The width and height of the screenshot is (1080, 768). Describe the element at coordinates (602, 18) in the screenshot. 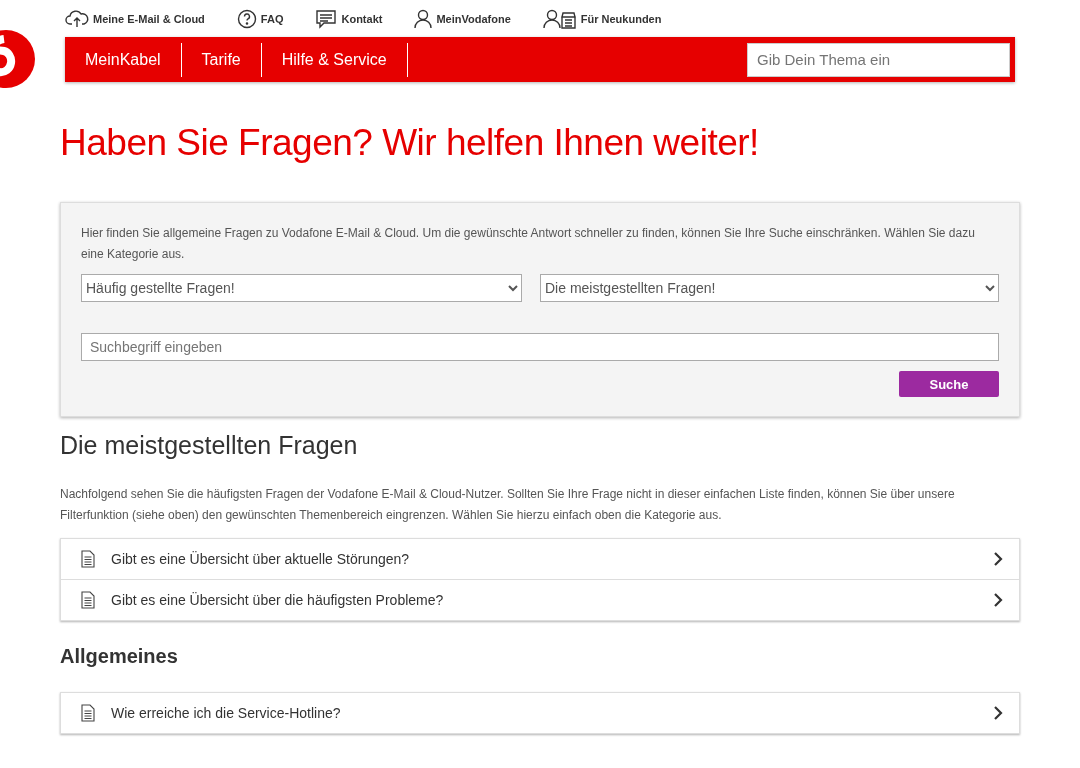

I see `top-link: Für Neukunden` at that location.